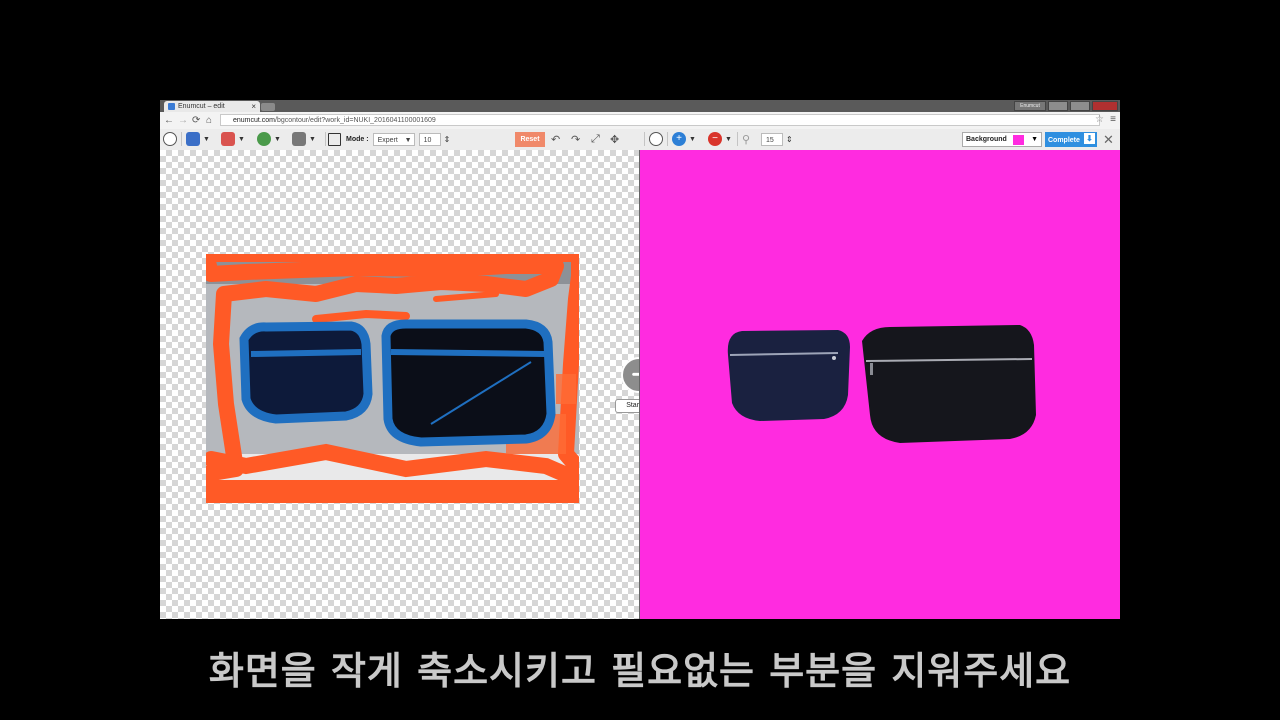 This screenshot has width=1280, height=720. Describe the element at coordinates (1113, 119) in the screenshot. I see `browser-menu-icon: ≡` at that location.